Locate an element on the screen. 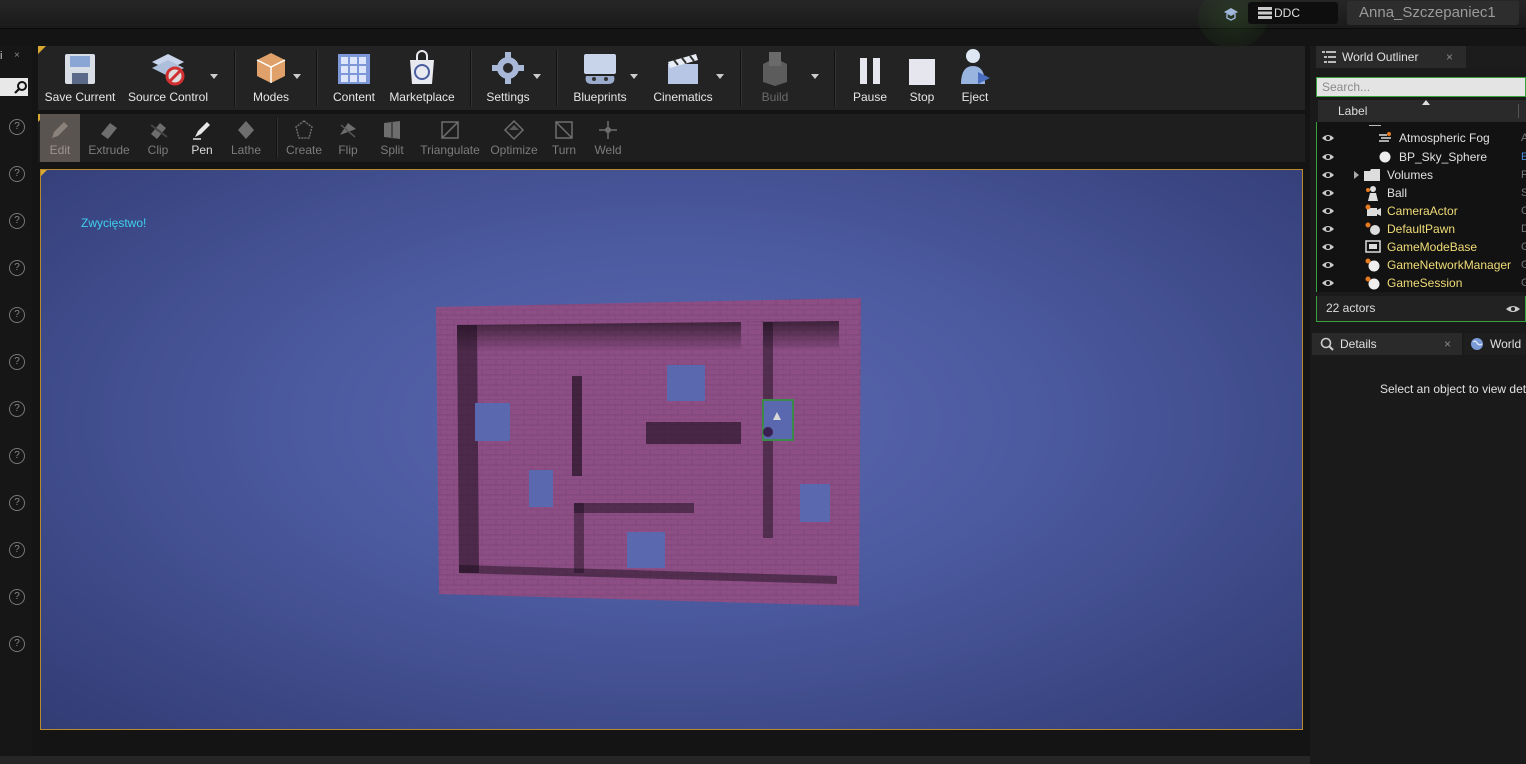 The height and width of the screenshot is (764, 1526). clip-icon is located at coordinates (159, 131).